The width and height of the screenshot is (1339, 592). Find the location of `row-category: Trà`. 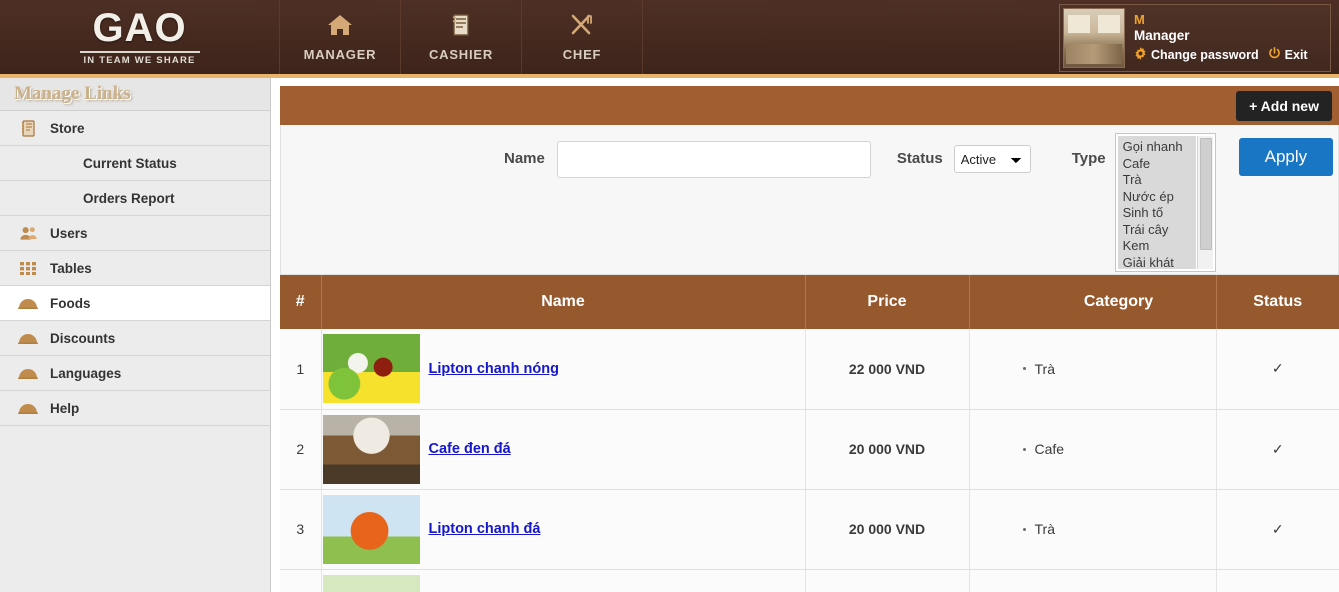

row-category: Trà is located at coordinates (1093, 529).